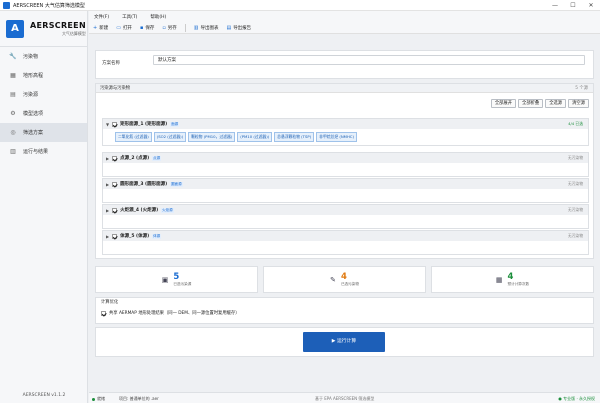  I want to click on stats-cards: ▣ 5 已选污染源 ✎ 4 已选污染物 ▦ 4 预计计算次数, so click(344, 279).